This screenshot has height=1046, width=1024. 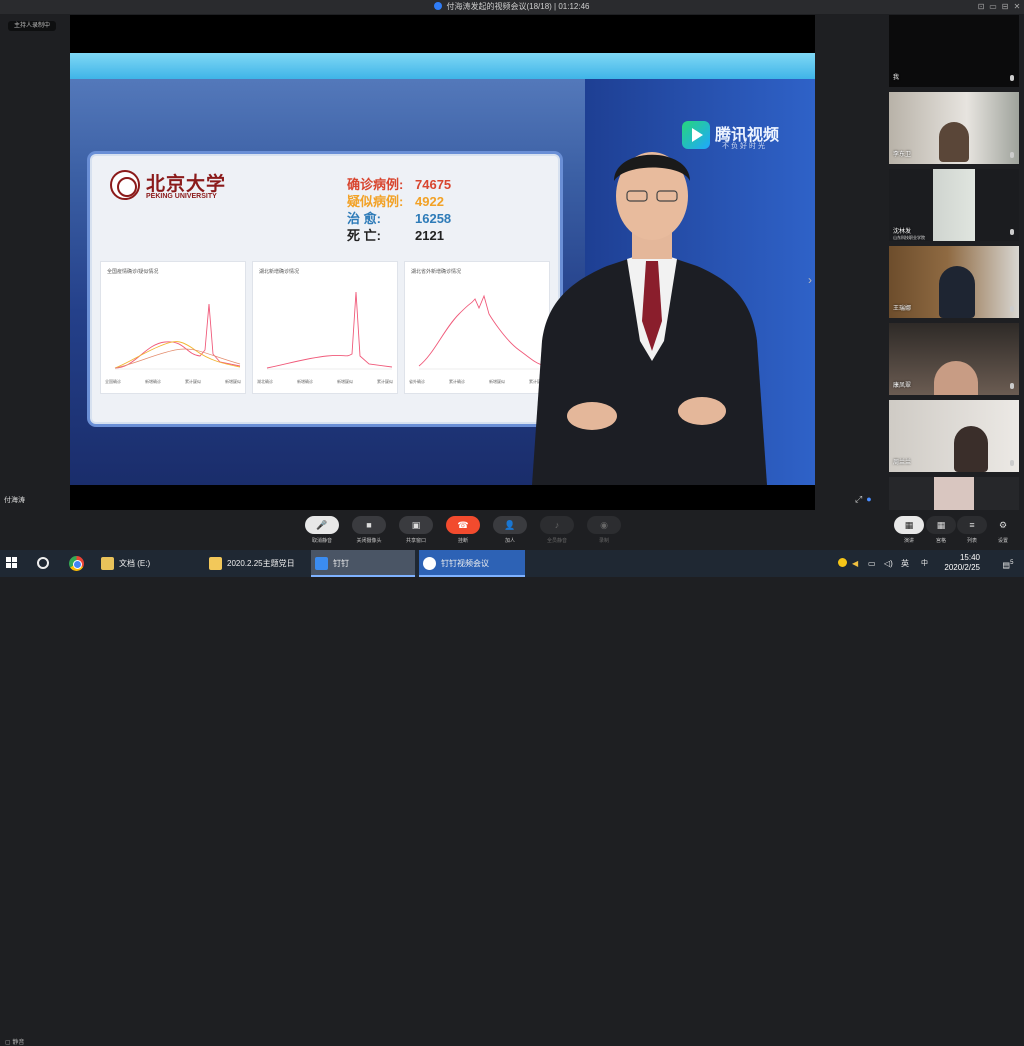 I want to click on notification-center-icon: ▤5, so click(x=1008, y=563).